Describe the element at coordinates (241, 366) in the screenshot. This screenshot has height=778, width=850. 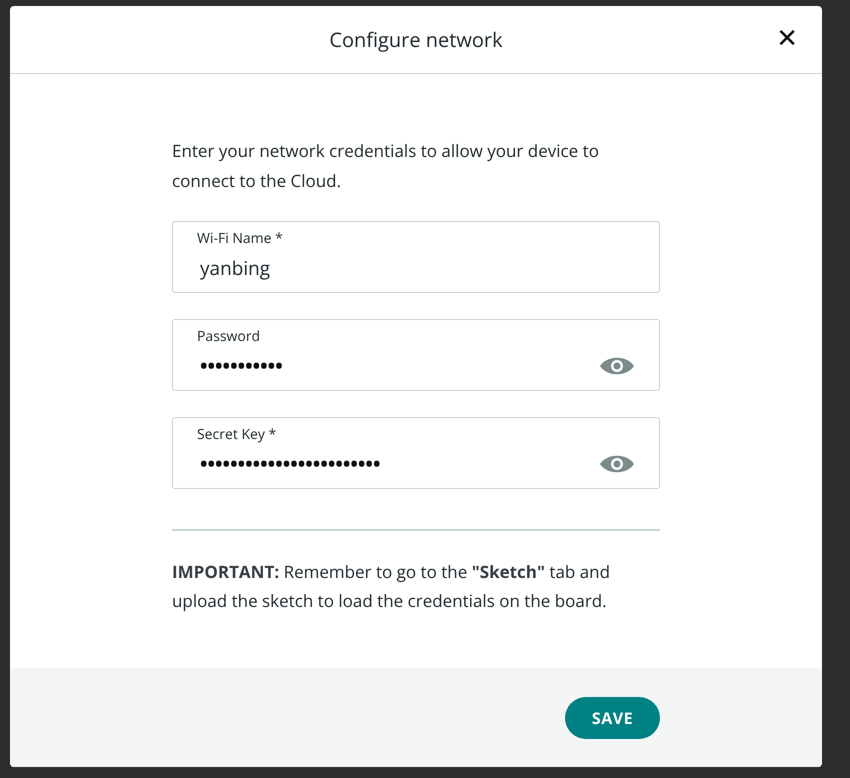
I see `field-value: •••••••••••` at that location.